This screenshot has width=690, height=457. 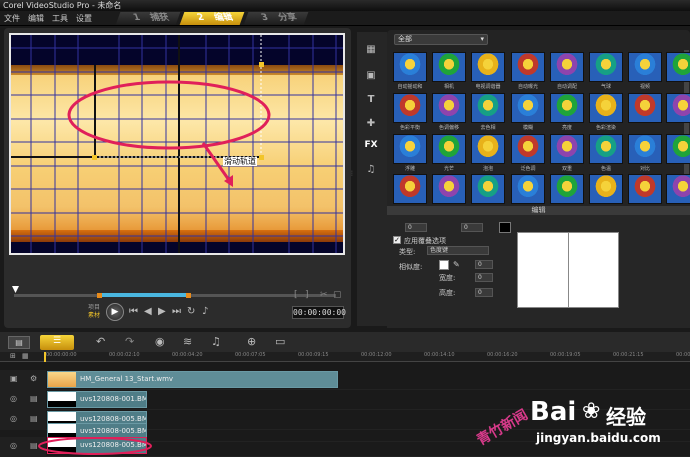 I want to click on mark-in-icon, so click(x=99, y=295).